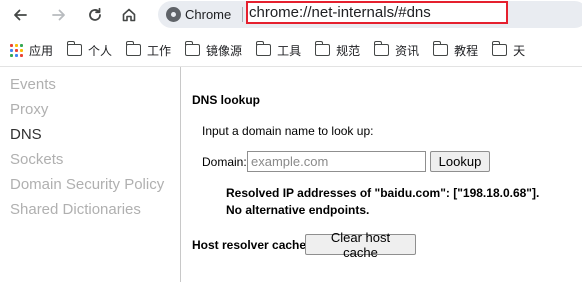 This screenshot has width=582, height=282. Describe the element at coordinates (100, 50) in the screenshot. I see `bookmark-label: 个人` at that location.